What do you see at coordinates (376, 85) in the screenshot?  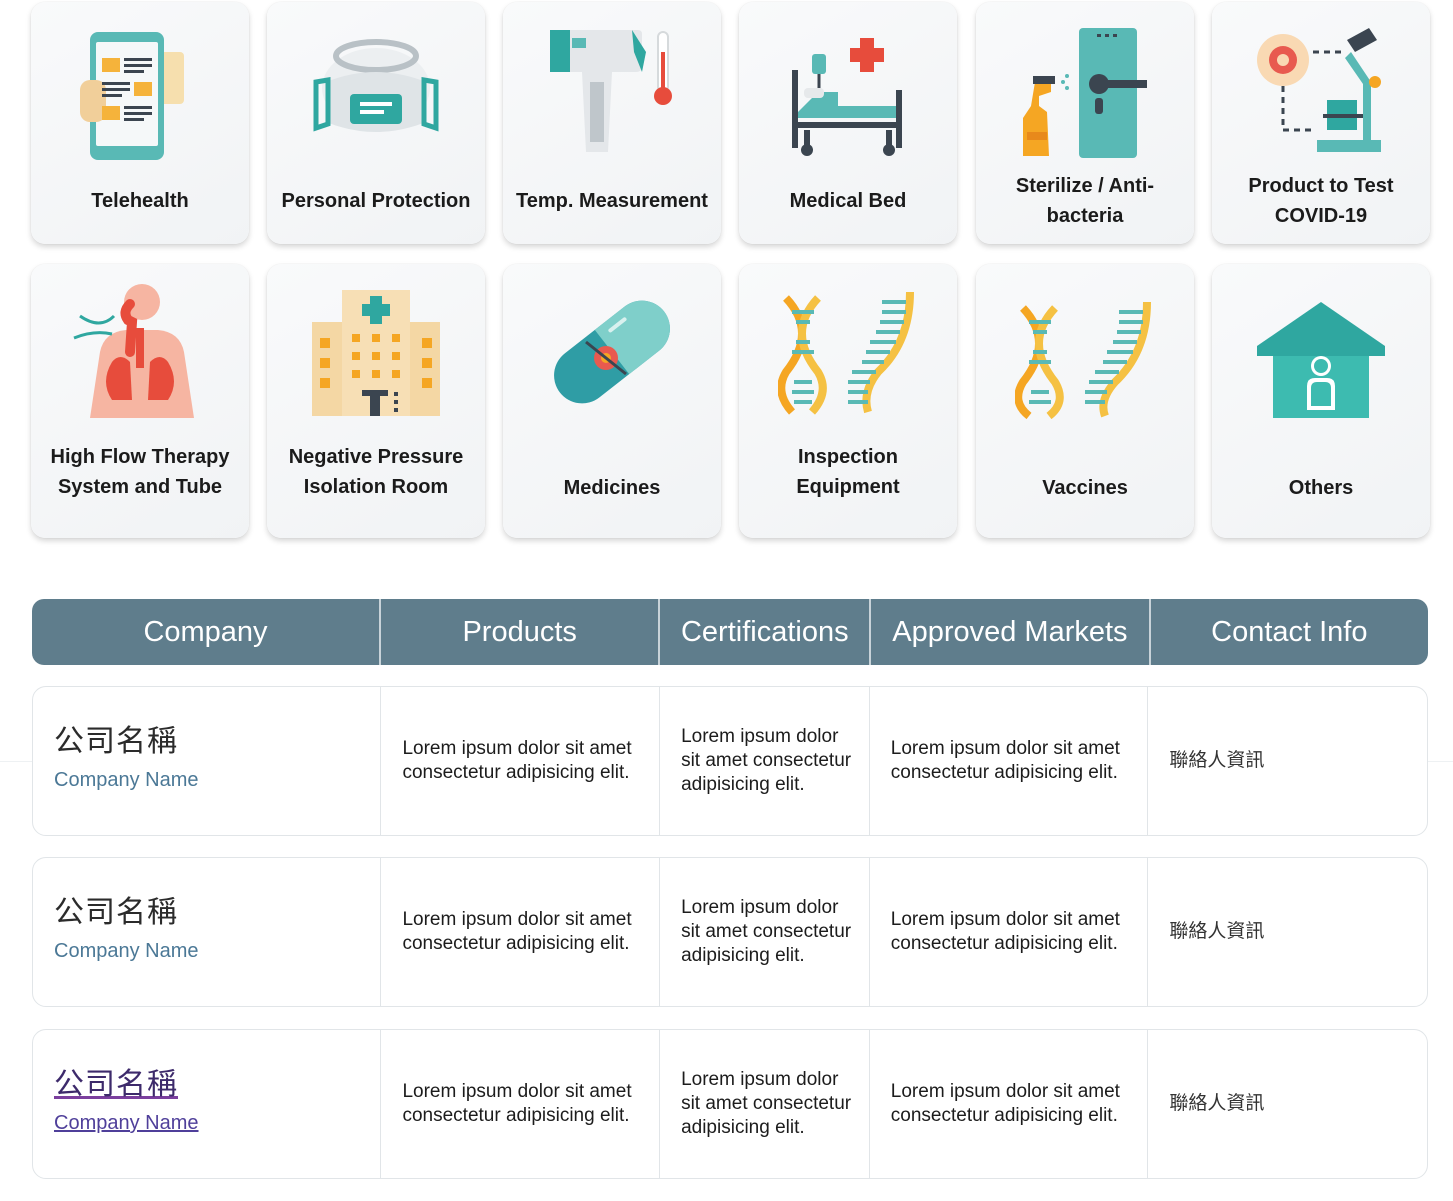 I see `face-mask-icon` at bounding box center [376, 85].